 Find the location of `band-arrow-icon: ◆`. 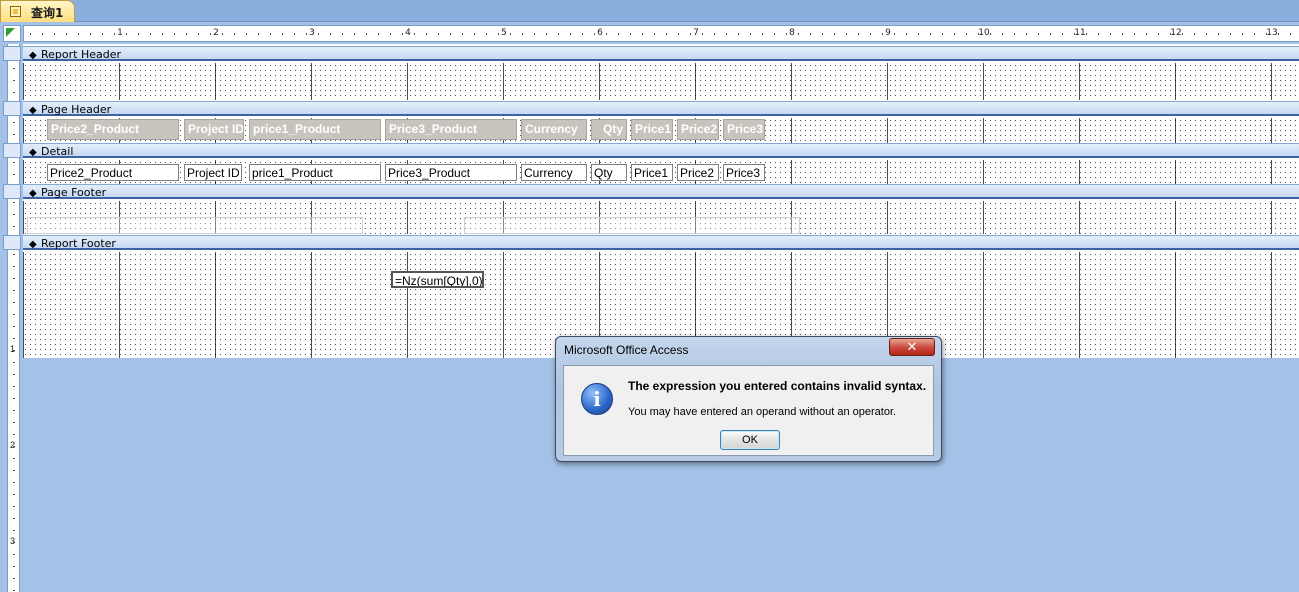

band-arrow-icon: ◆ is located at coordinates (33, 244).